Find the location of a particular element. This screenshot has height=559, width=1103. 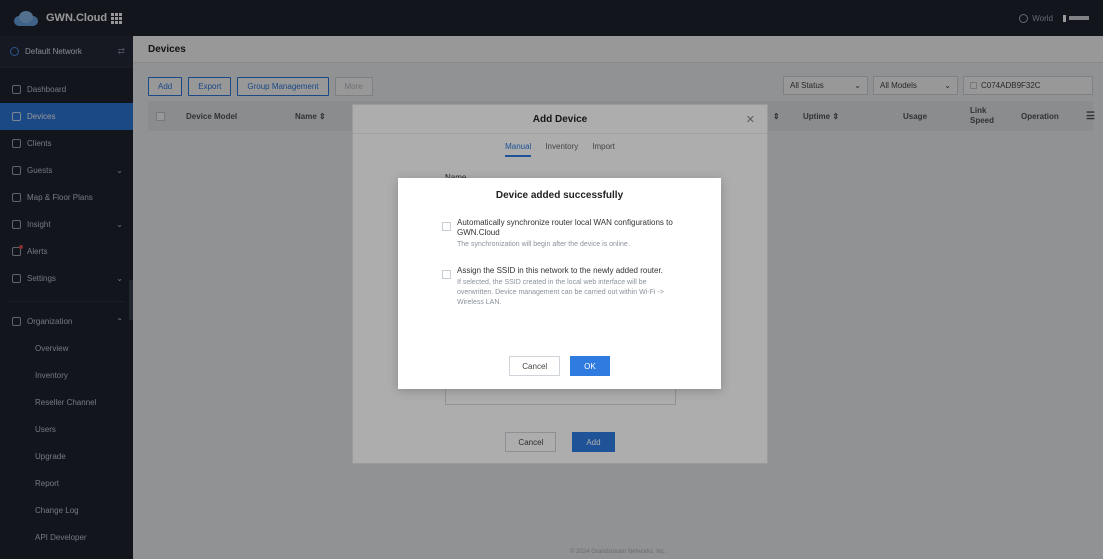

cancel-button: Cancel is located at coordinates (535, 366).